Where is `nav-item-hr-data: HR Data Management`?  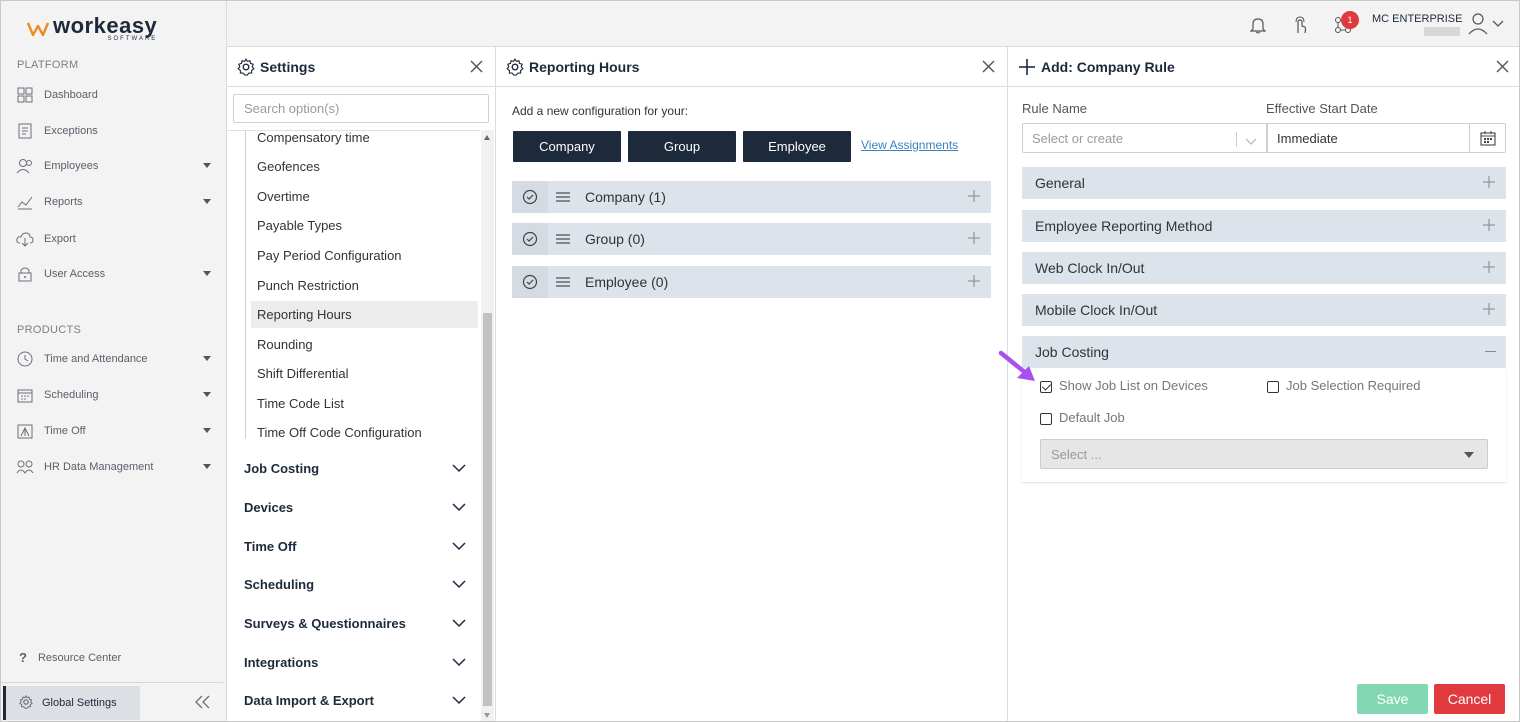 nav-item-hr-data: HR Data Management is located at coordinates (114, 467).